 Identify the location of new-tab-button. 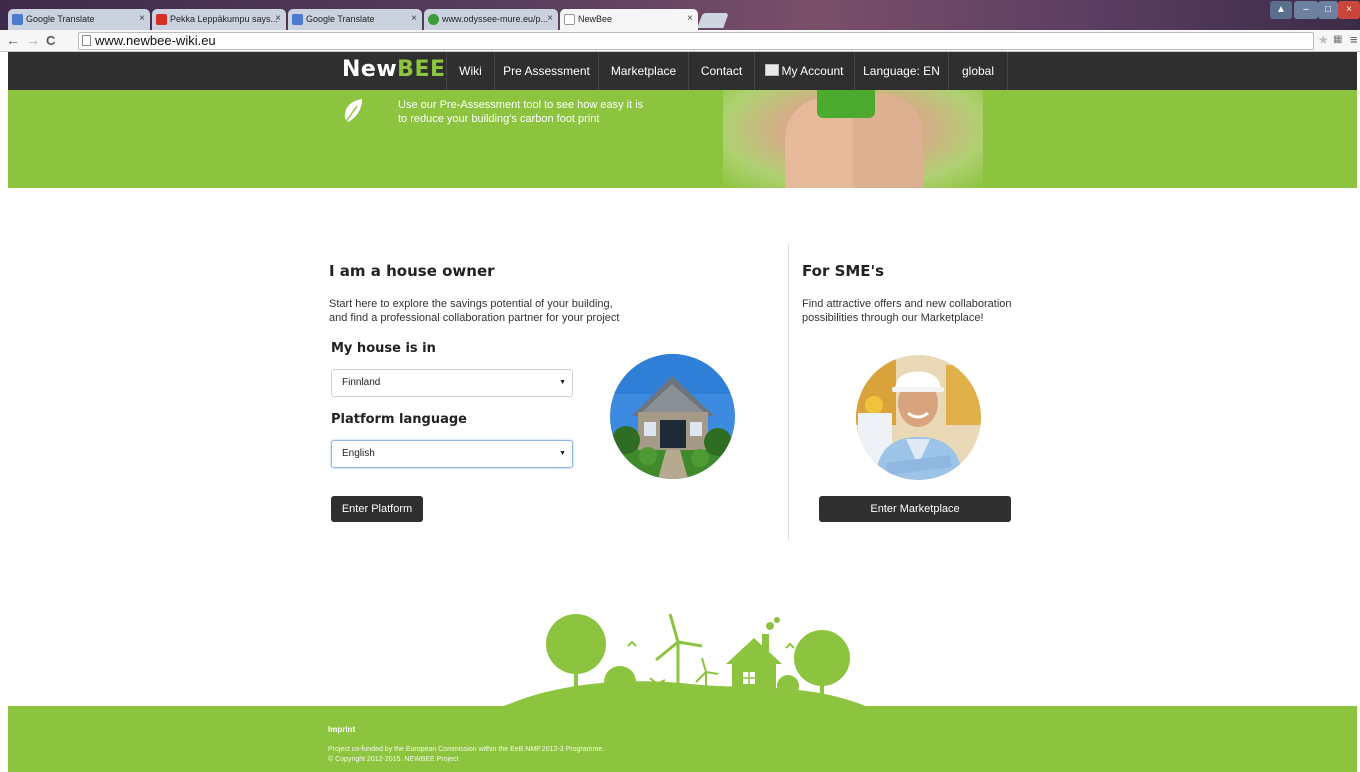
(713, 20).